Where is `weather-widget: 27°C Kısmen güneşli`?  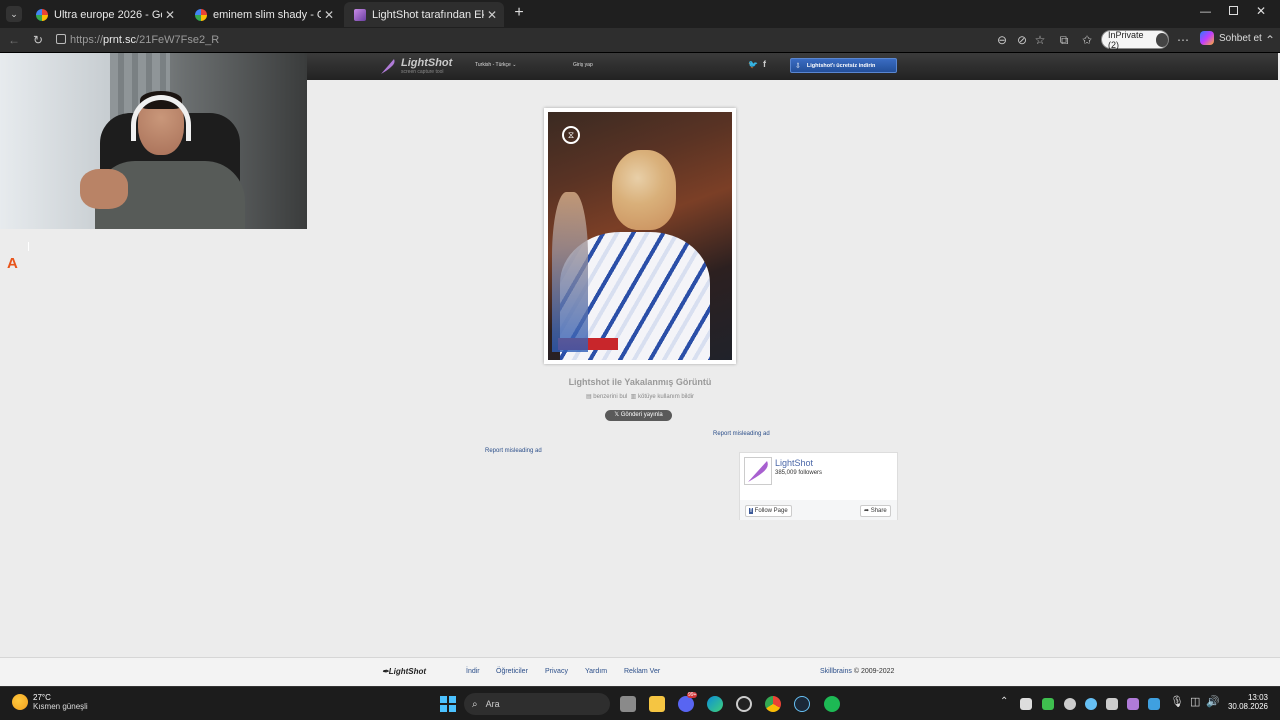
weather-widget: 27°C Kısmen güneşli is located at coordinates (50, 702).